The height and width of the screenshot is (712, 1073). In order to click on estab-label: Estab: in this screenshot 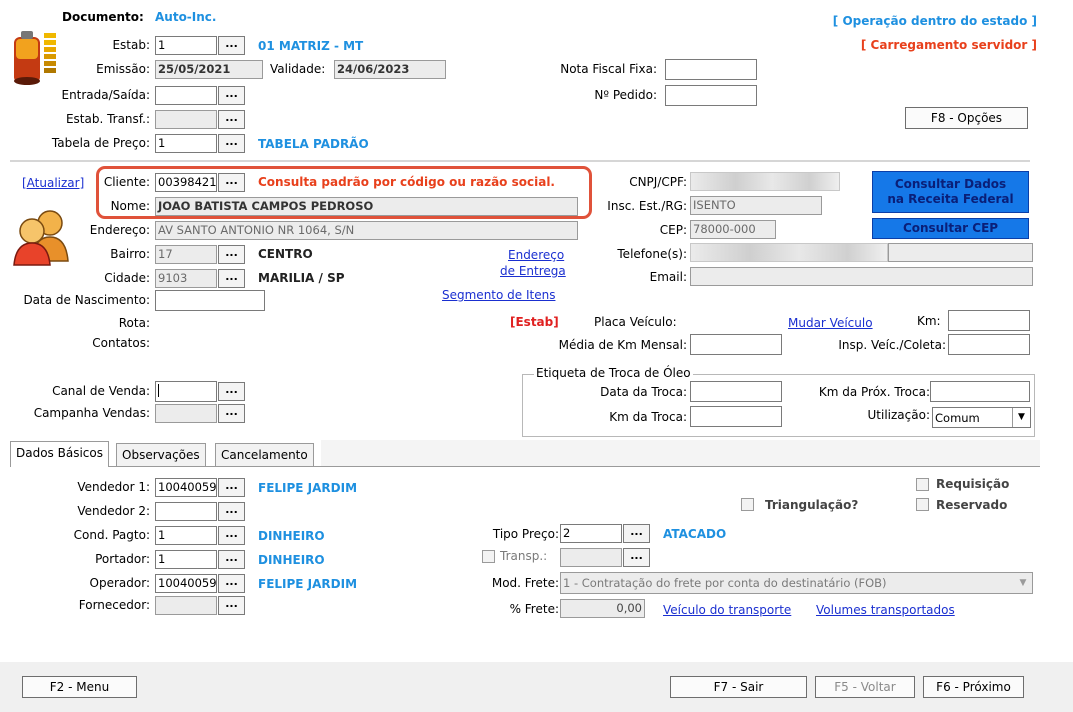, I will do `click(131, 45)`.